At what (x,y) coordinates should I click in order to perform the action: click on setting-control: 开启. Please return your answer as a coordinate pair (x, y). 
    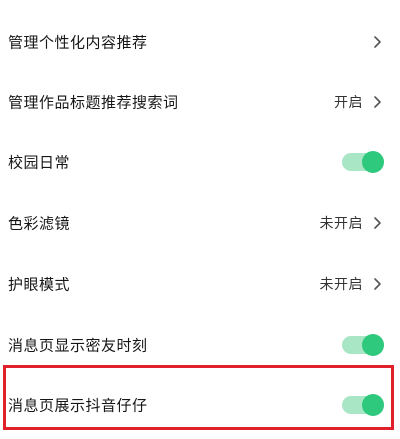
    Looking at the image, I should click on (358, 102).